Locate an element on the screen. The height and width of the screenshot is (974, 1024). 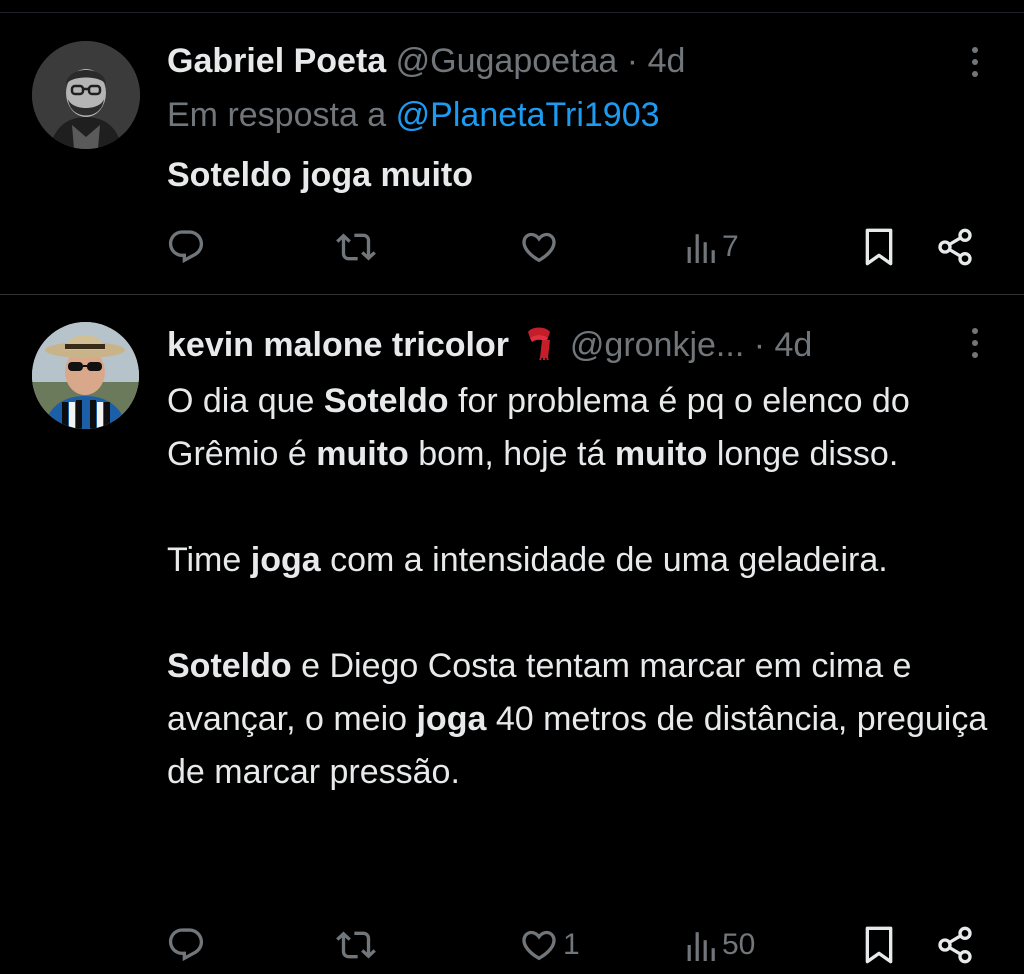
views-button: 7 is located at coordinates (712, 247).